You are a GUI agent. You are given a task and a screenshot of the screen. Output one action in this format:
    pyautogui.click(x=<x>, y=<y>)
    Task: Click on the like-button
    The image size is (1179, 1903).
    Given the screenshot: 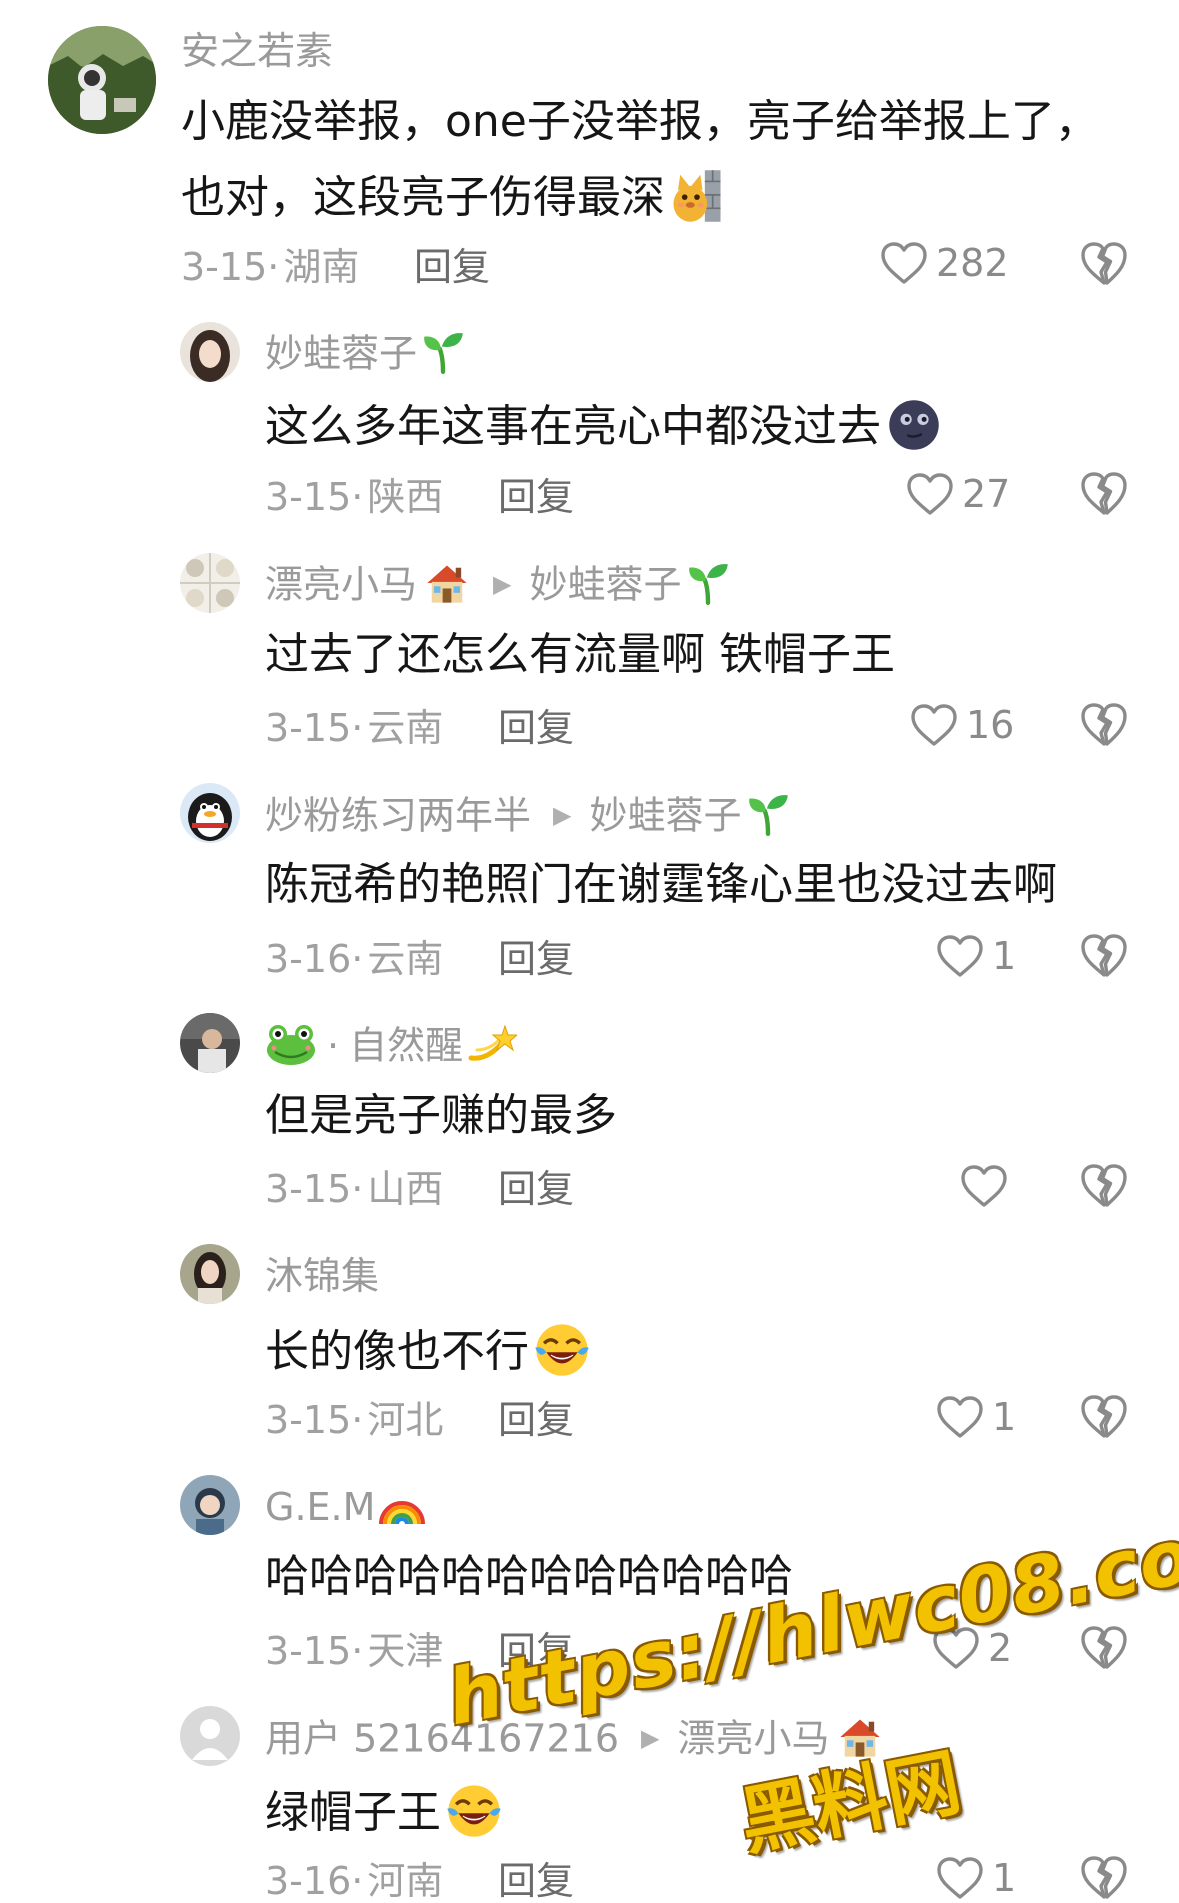 What is the action you would take?
    pyautogui.click(x=984, y=1186)
    